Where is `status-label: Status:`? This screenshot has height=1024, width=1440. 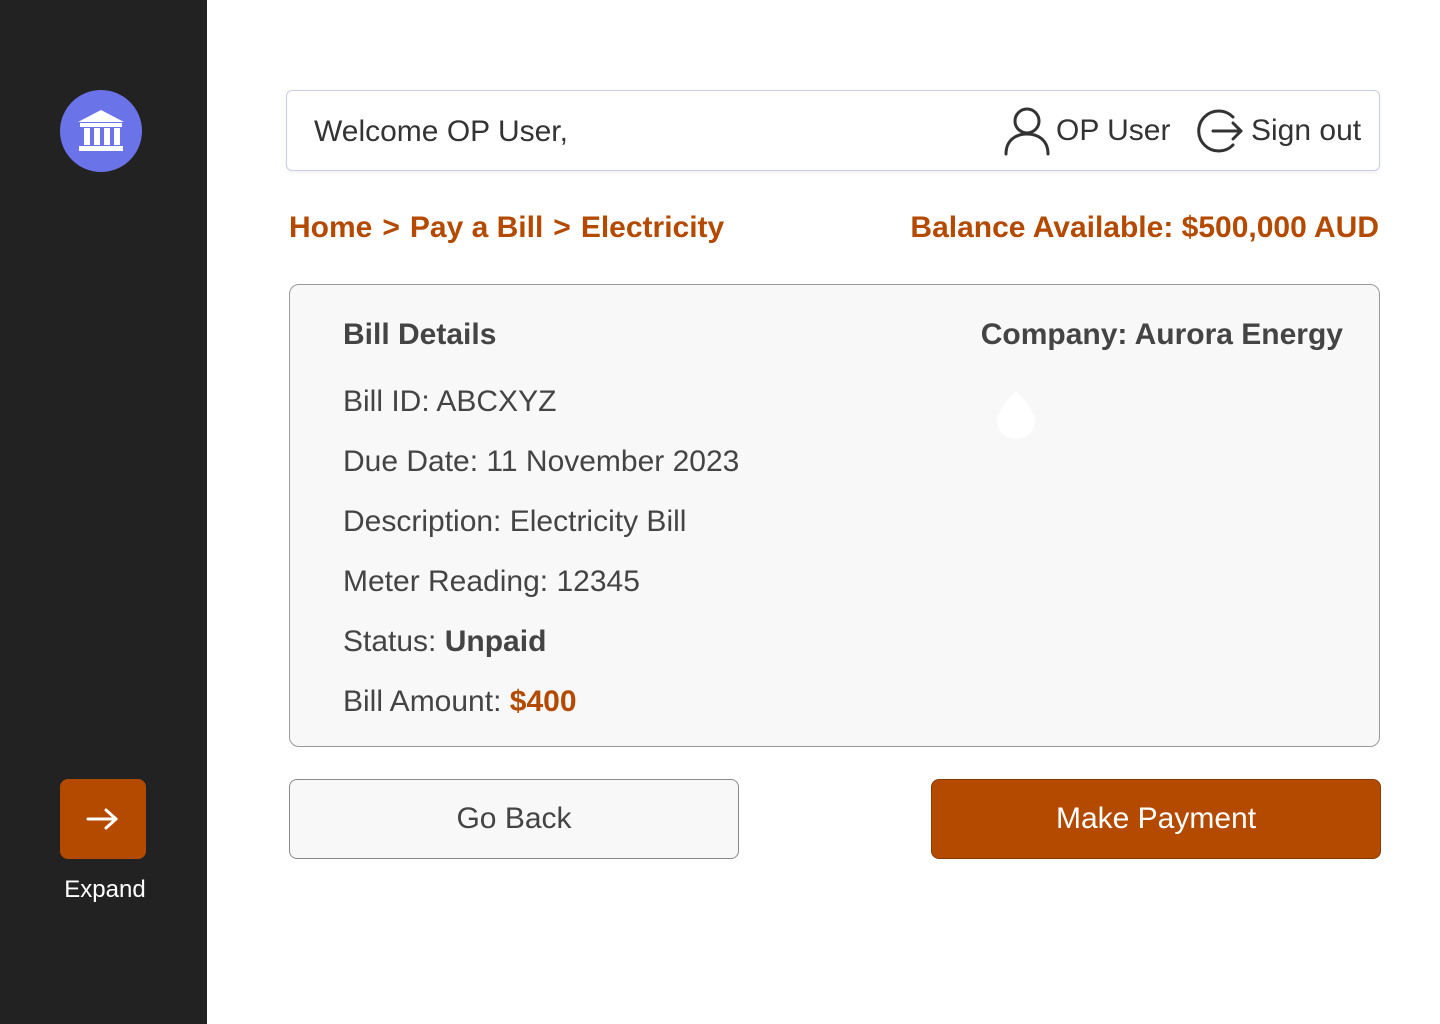 status-label: Status: is located at coordinates (390, 641).